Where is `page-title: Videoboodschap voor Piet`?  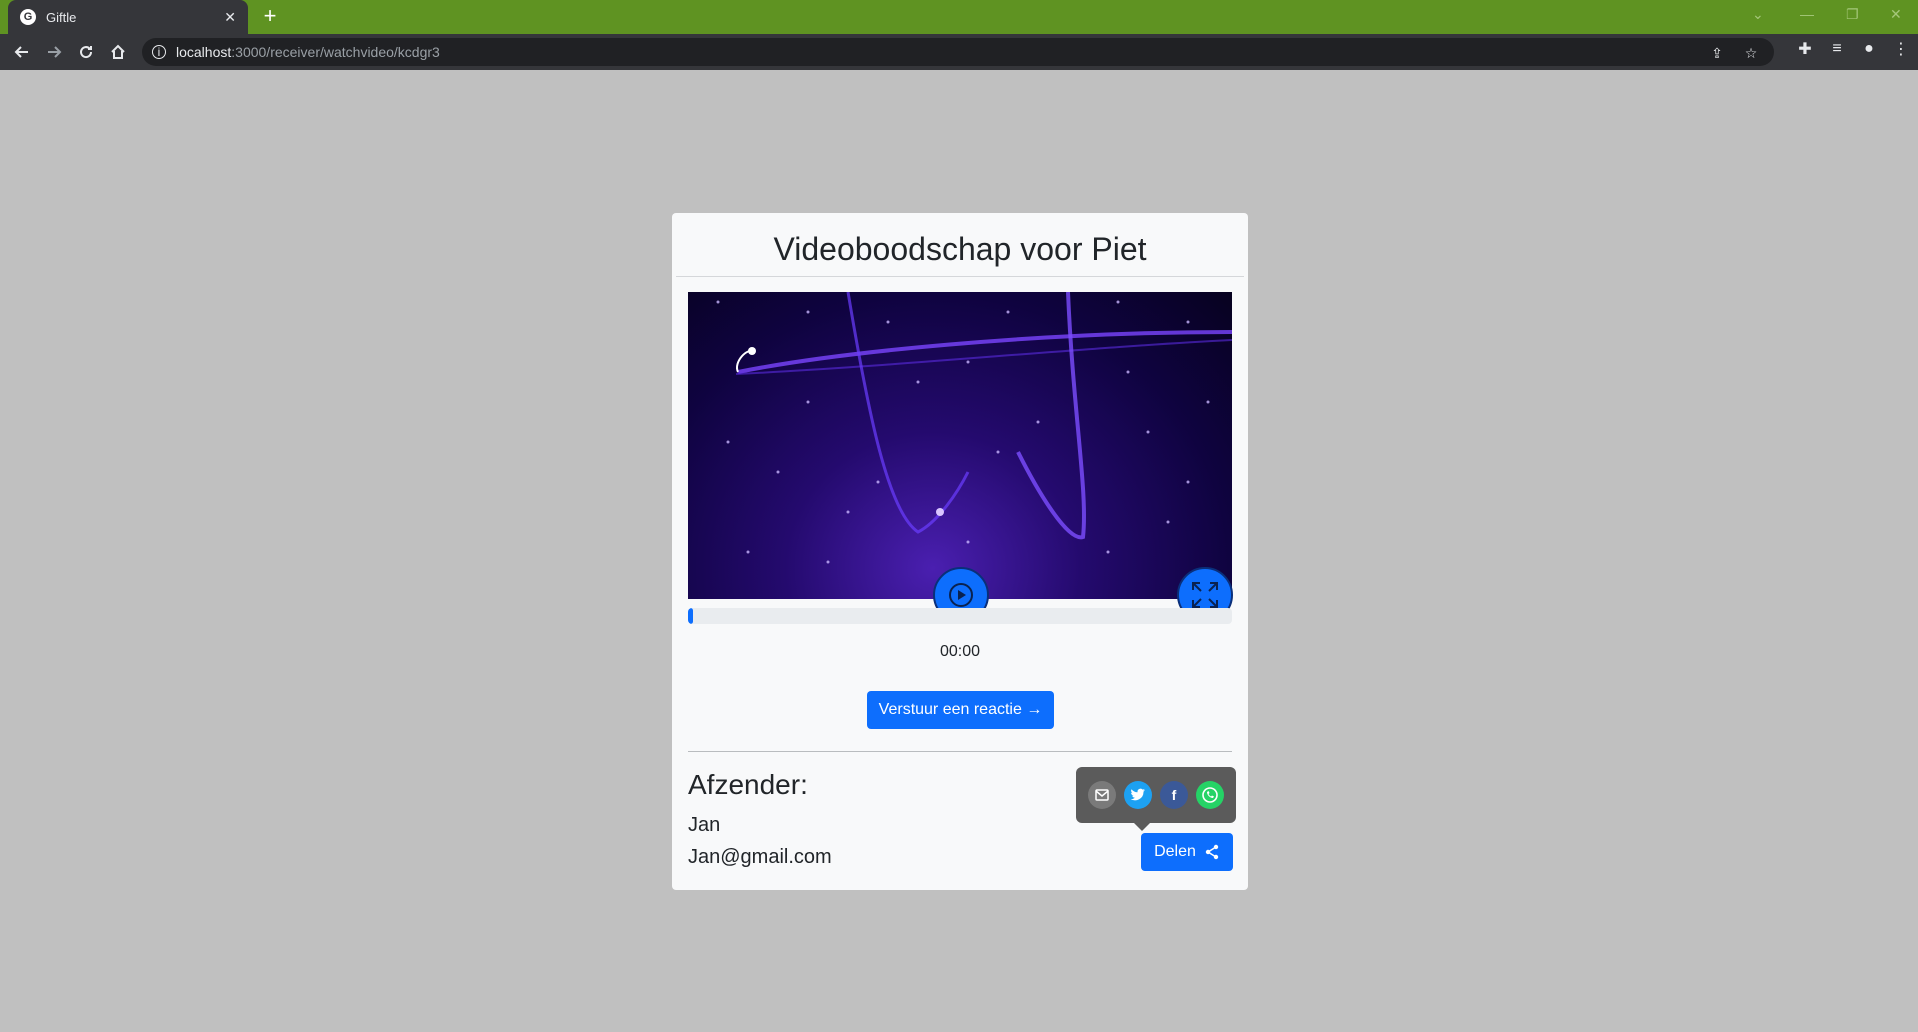
page-title: Videoboodschap voor Piet is located at coordinates (960, 249).